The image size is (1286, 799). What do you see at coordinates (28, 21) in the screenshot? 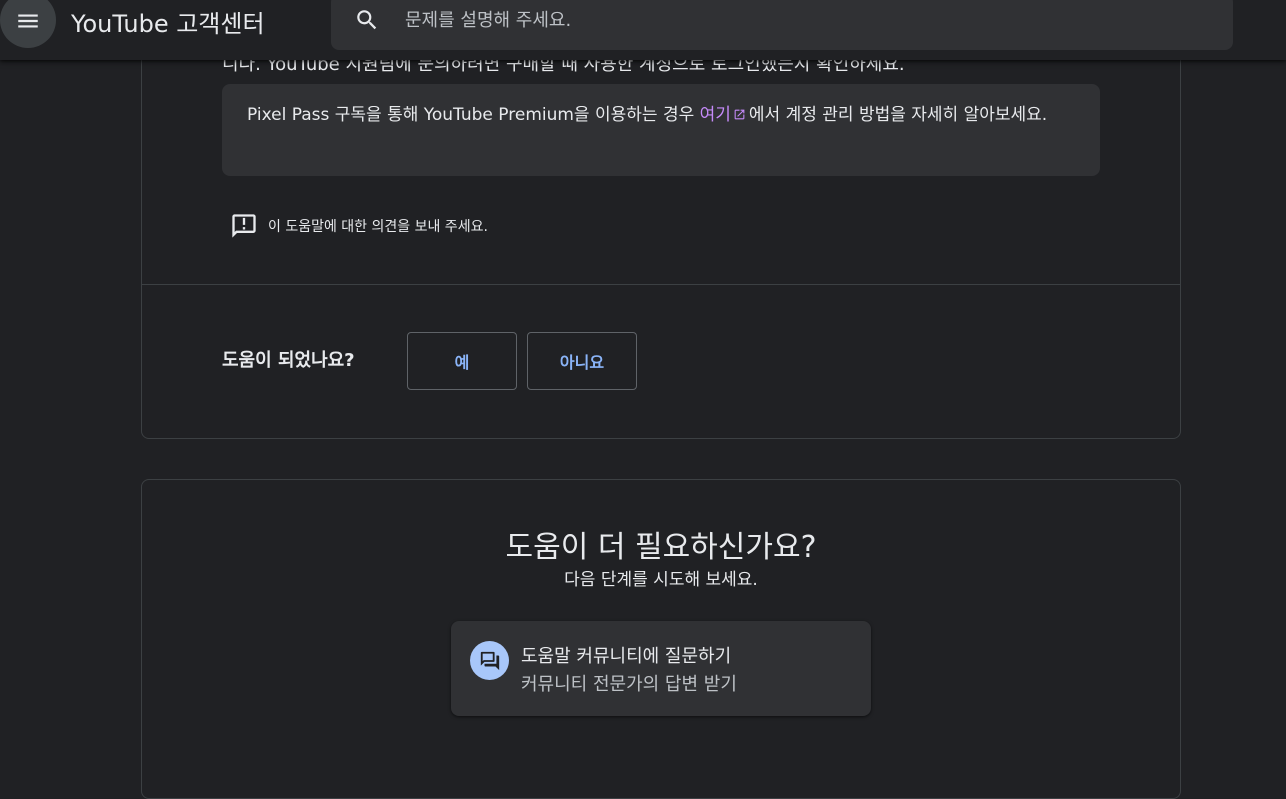
I see `hamburger-menu-icon` at bounding box center [28, 21].